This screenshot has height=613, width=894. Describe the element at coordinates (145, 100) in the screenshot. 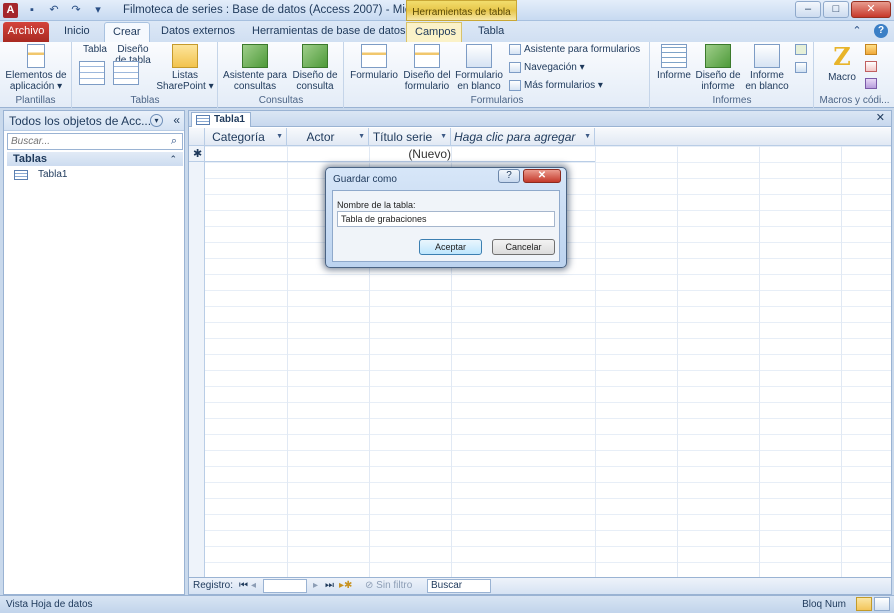

I see `group-label-tablas: Tablas` at that location.